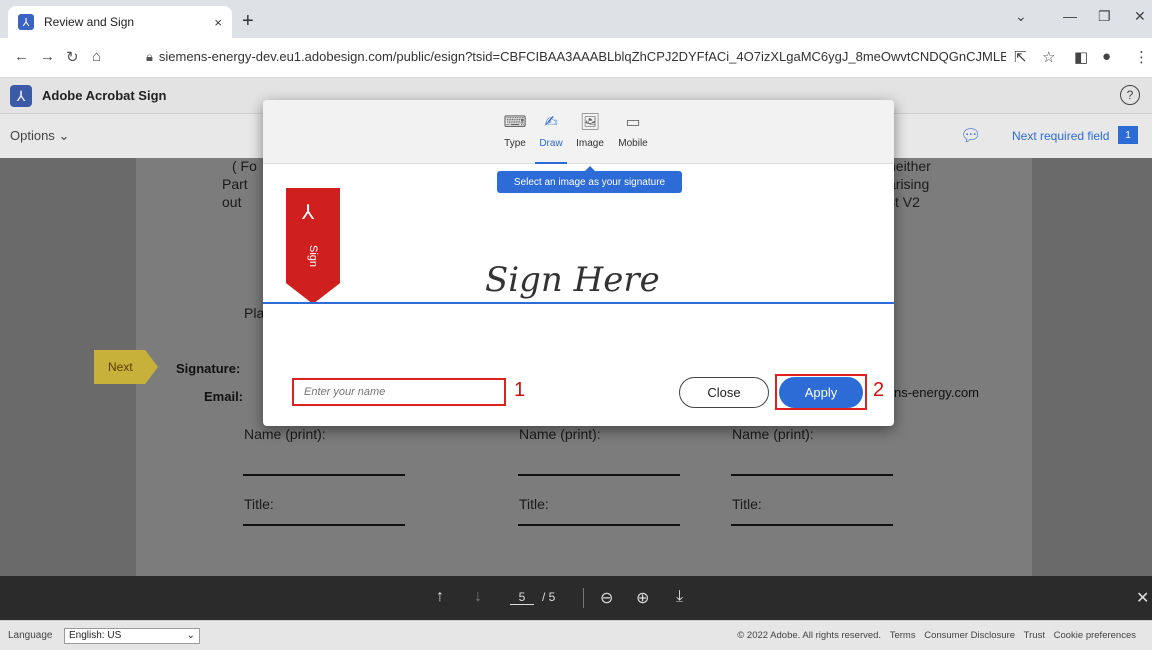  I want to click on close-window-icon: ✕, so click(1140, 16).